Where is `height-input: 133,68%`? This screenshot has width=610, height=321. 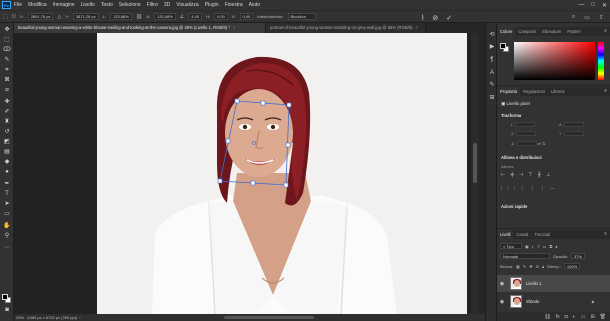 height-input: 133,68% is located at coordinates (164, 16).